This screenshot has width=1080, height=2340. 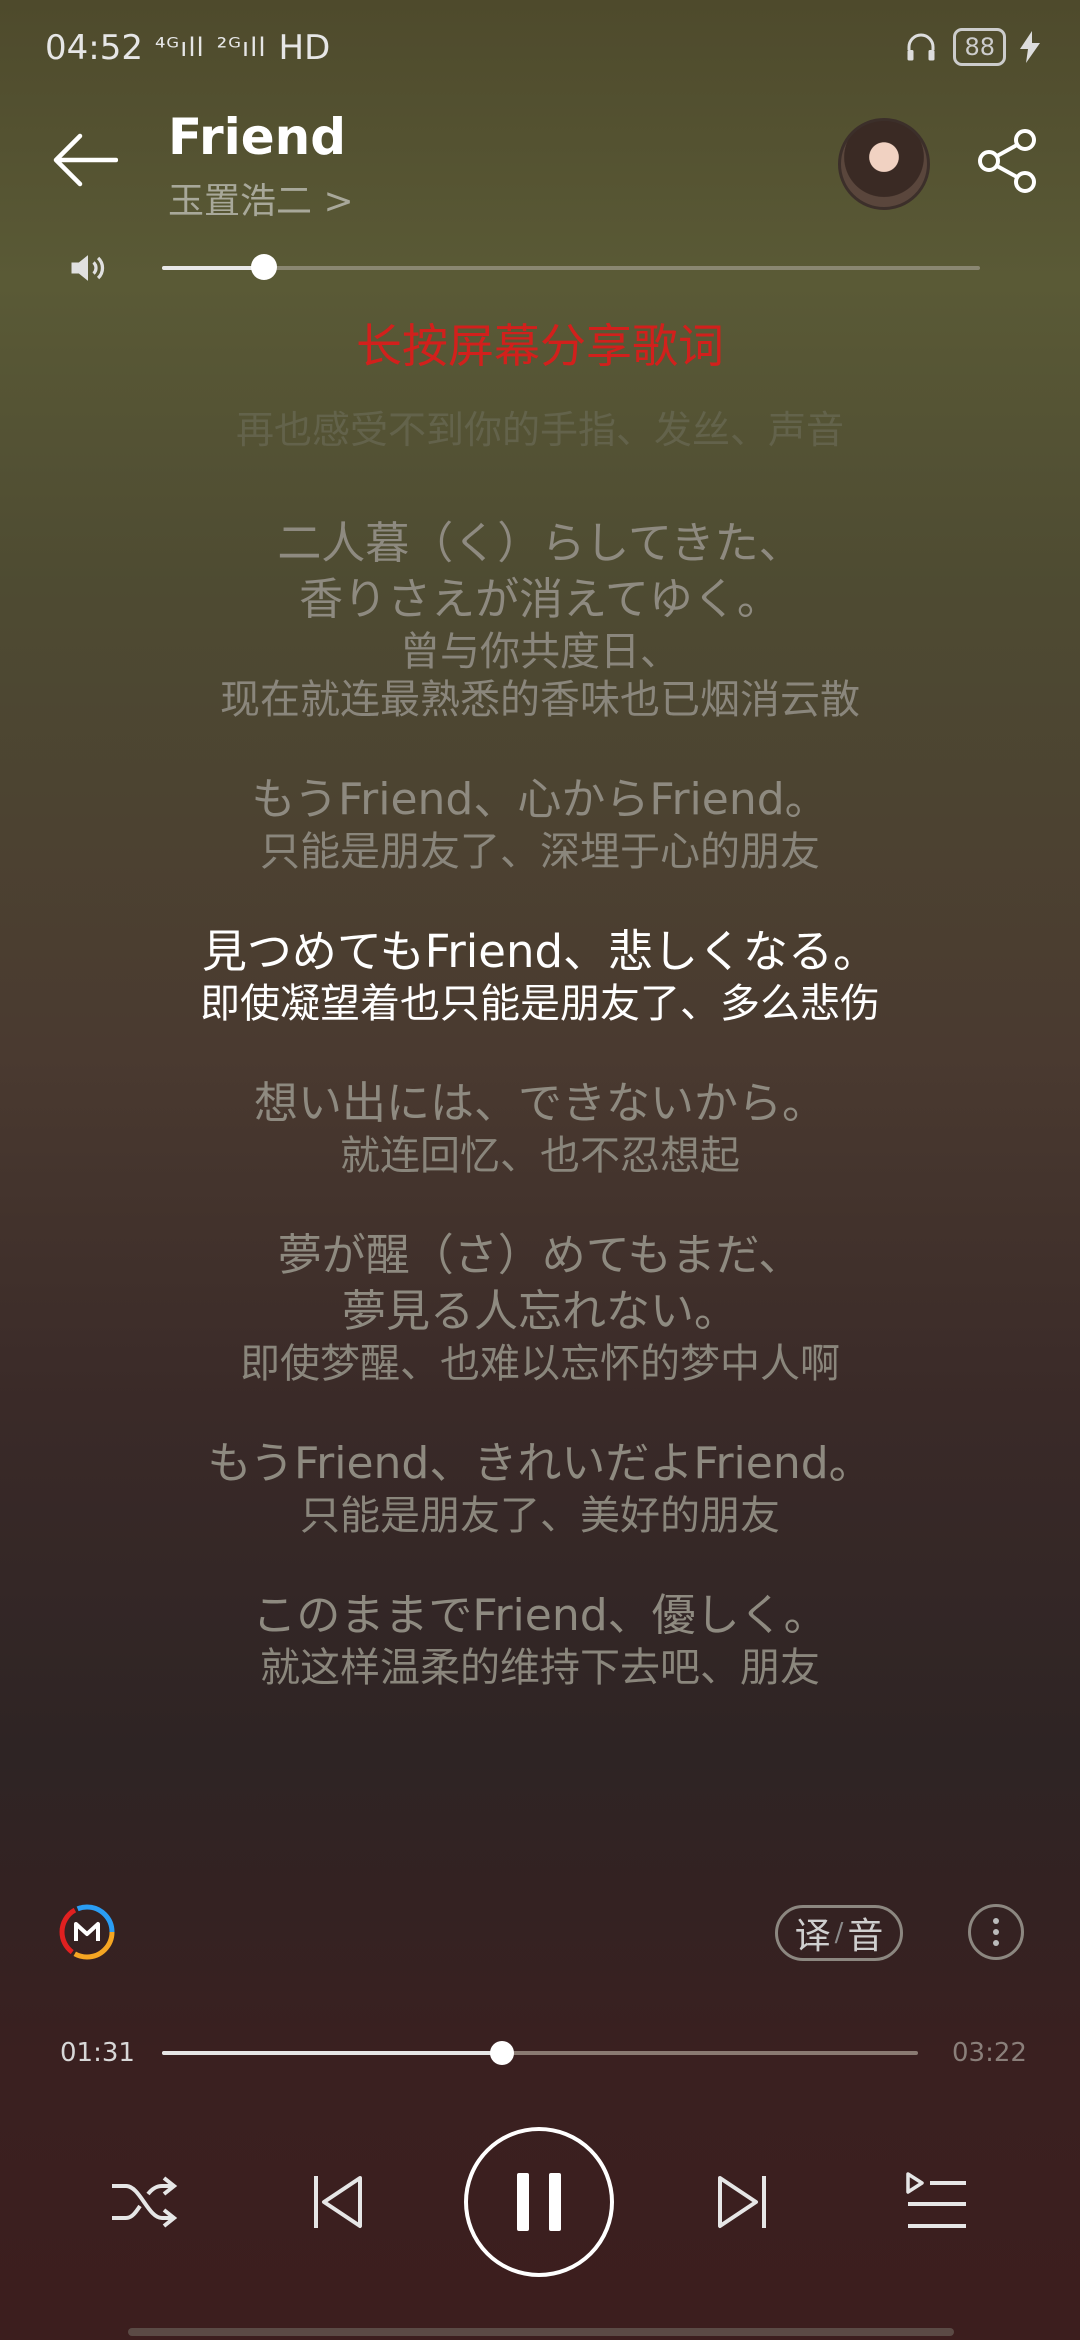 I want to click on next-icon, so click(x=742, y=2202).